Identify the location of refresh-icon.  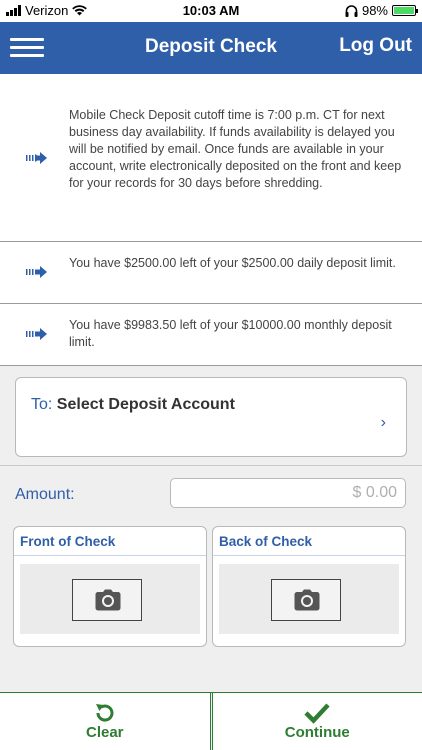
(104, 713).